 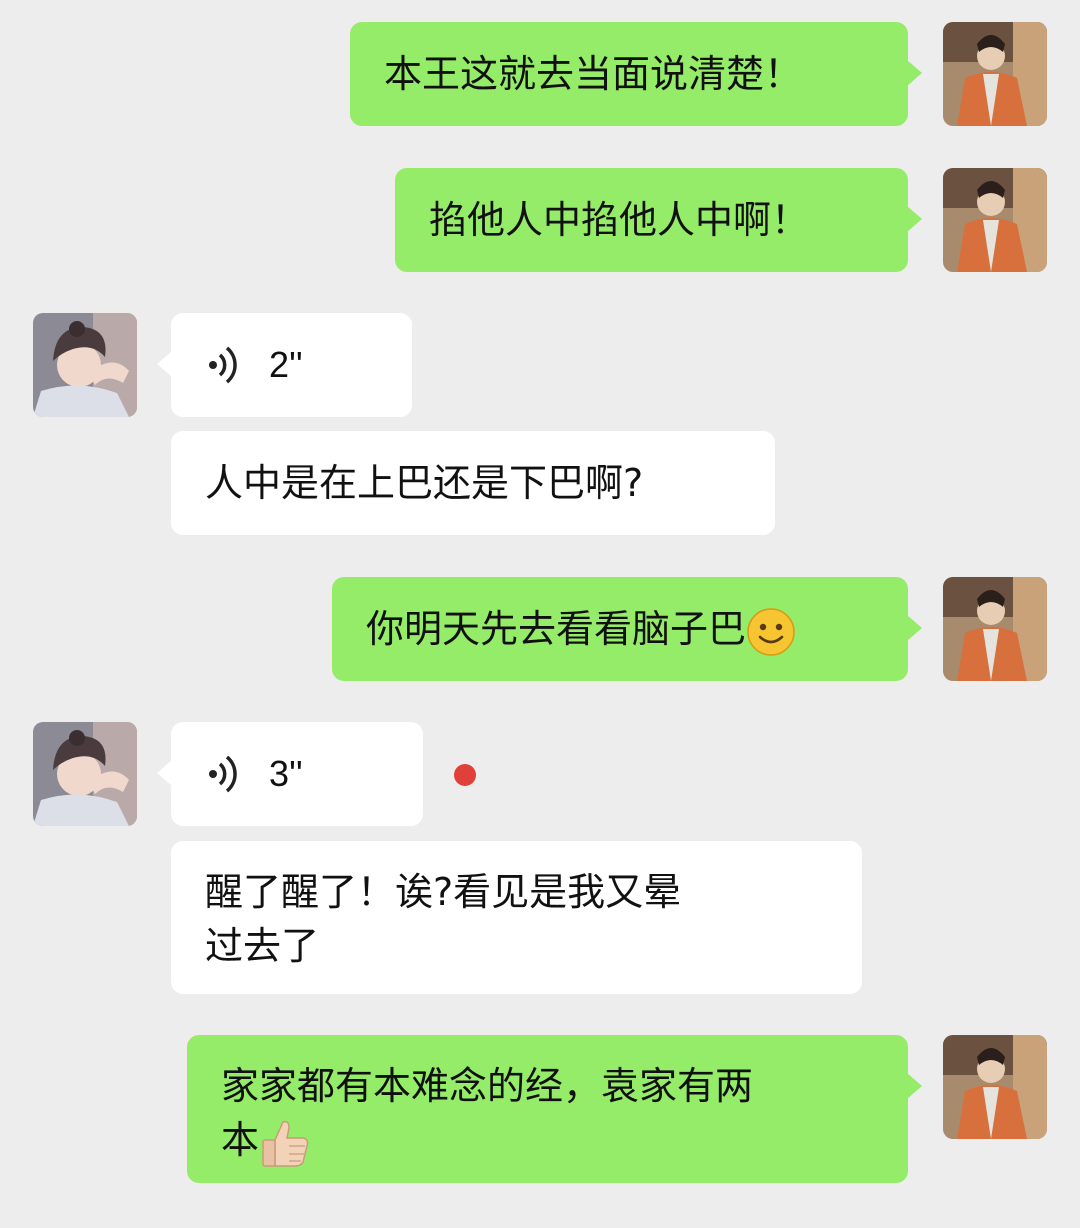 I want to click on message-text: 人中是在上巴还是下巴啊?, so click(x=424, y=483).